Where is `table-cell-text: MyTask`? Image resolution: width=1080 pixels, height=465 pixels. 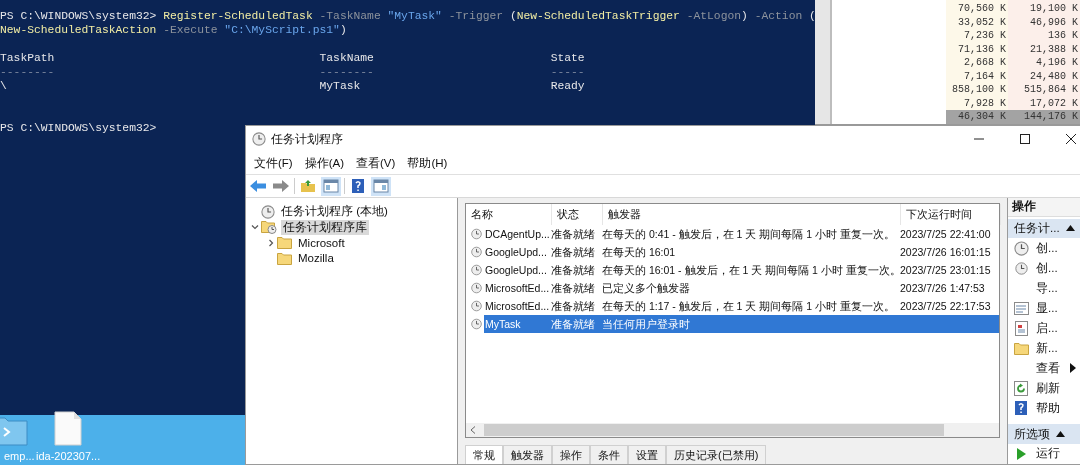
table-cell-text: MyTask is located at coordinates (503, 324).